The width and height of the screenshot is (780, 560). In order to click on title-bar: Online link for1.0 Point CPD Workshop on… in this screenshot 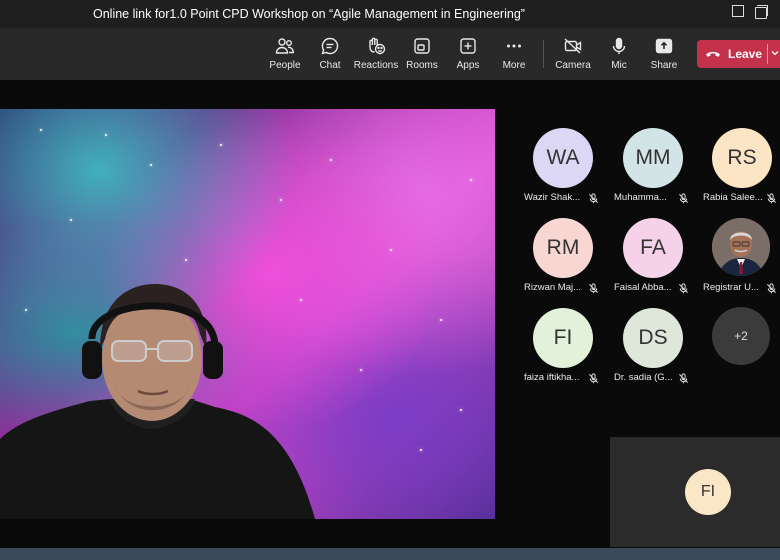, I will do `click(390, 14)`.